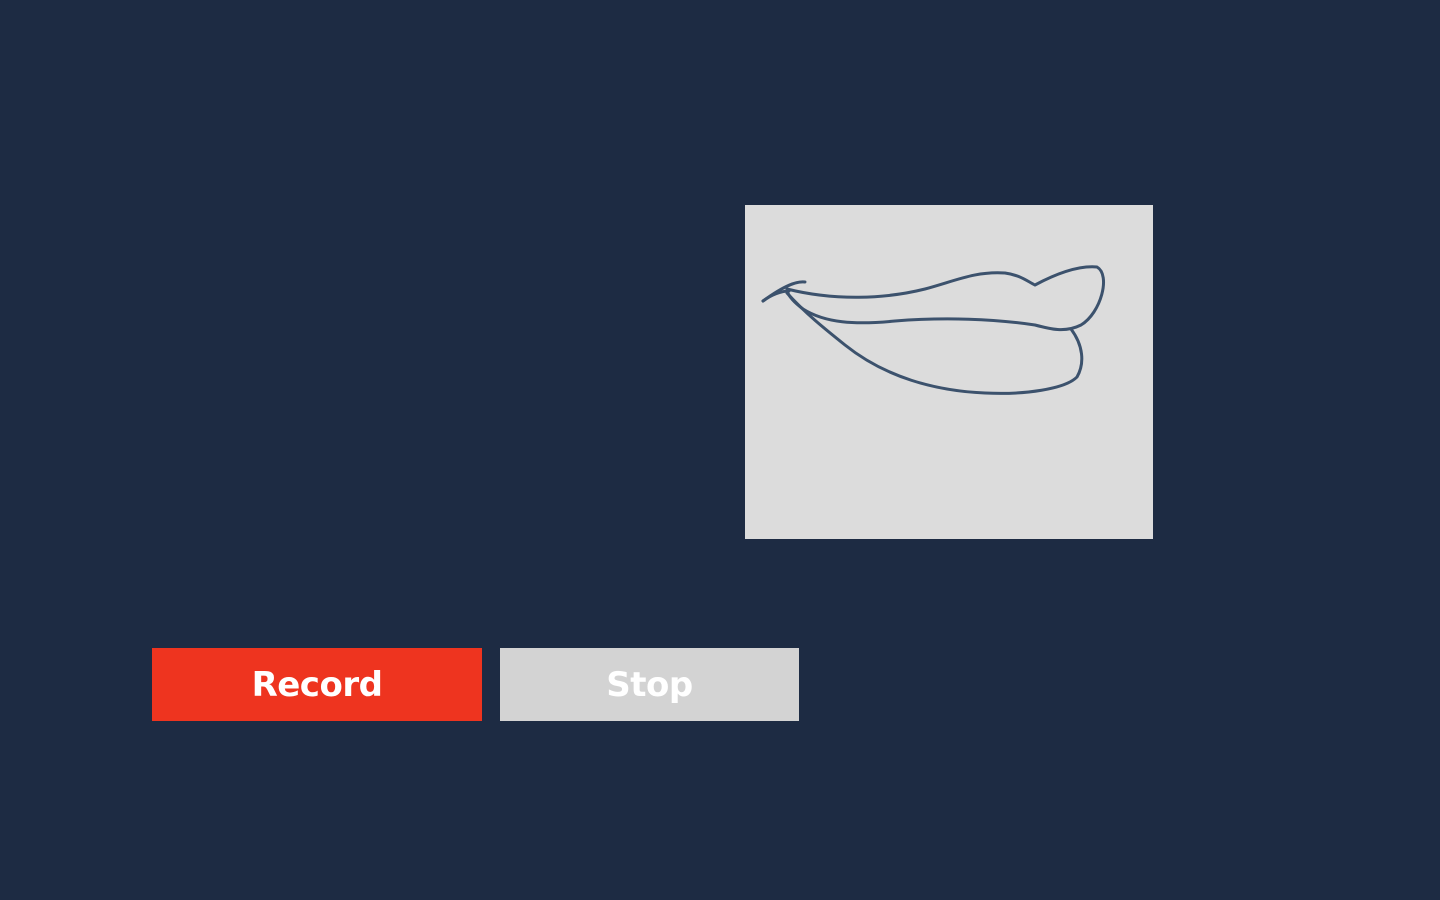  Describe the element at coordinates (934, 343) in the screenshot. I see `lower-lip-outline` at that location.